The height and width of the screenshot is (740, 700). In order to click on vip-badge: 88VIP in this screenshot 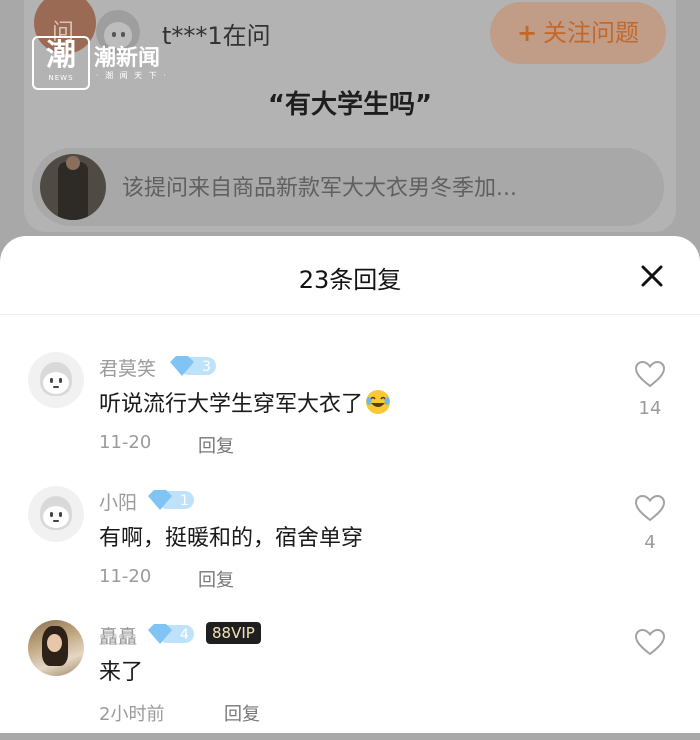, I will do `click(233, 633)`.